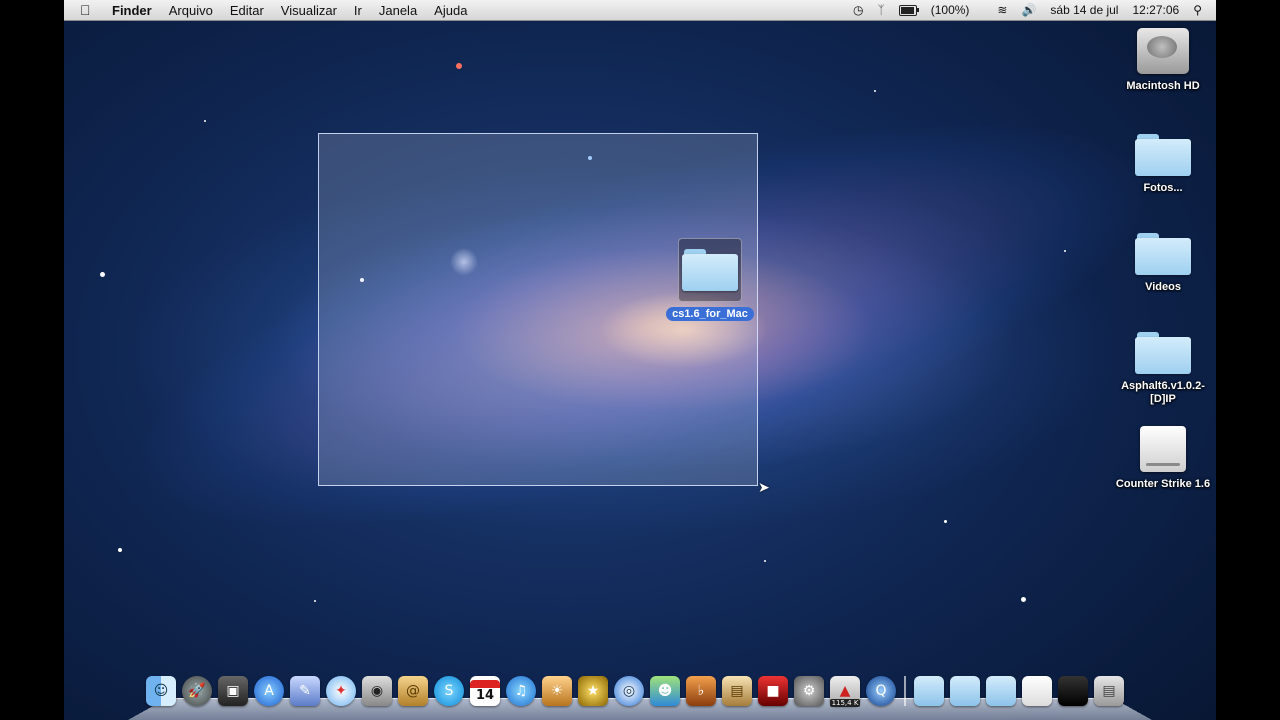 The height and width of the screenshot is (720, 1280). What do you see at coordinates (449, 691) in the screenshot?
I see `skype-icon: S` at bounding box center [449, 691].